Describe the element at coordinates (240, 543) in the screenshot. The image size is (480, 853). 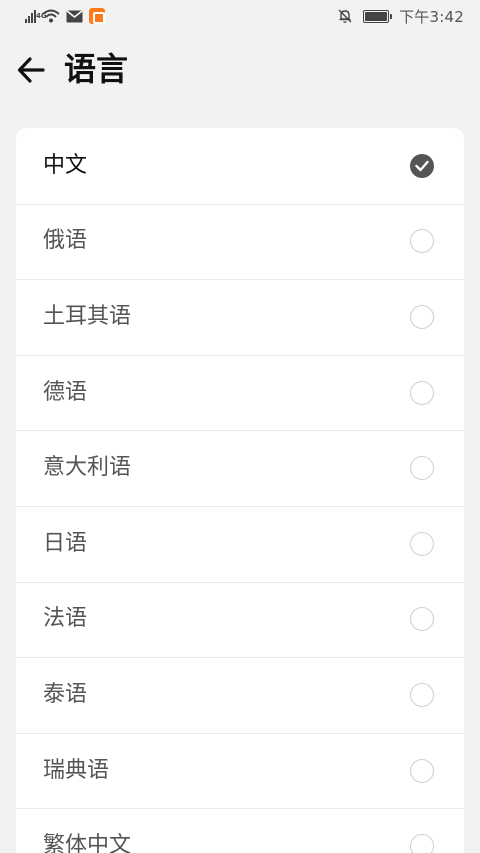
I see `language-option-japanese: 日语` at that location.